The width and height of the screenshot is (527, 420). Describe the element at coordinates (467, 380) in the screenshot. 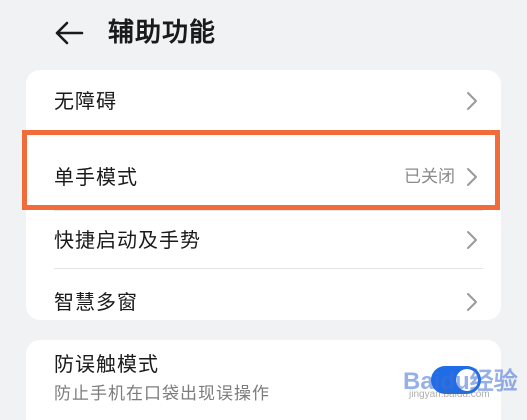

I see `toggle-knob` at that location.